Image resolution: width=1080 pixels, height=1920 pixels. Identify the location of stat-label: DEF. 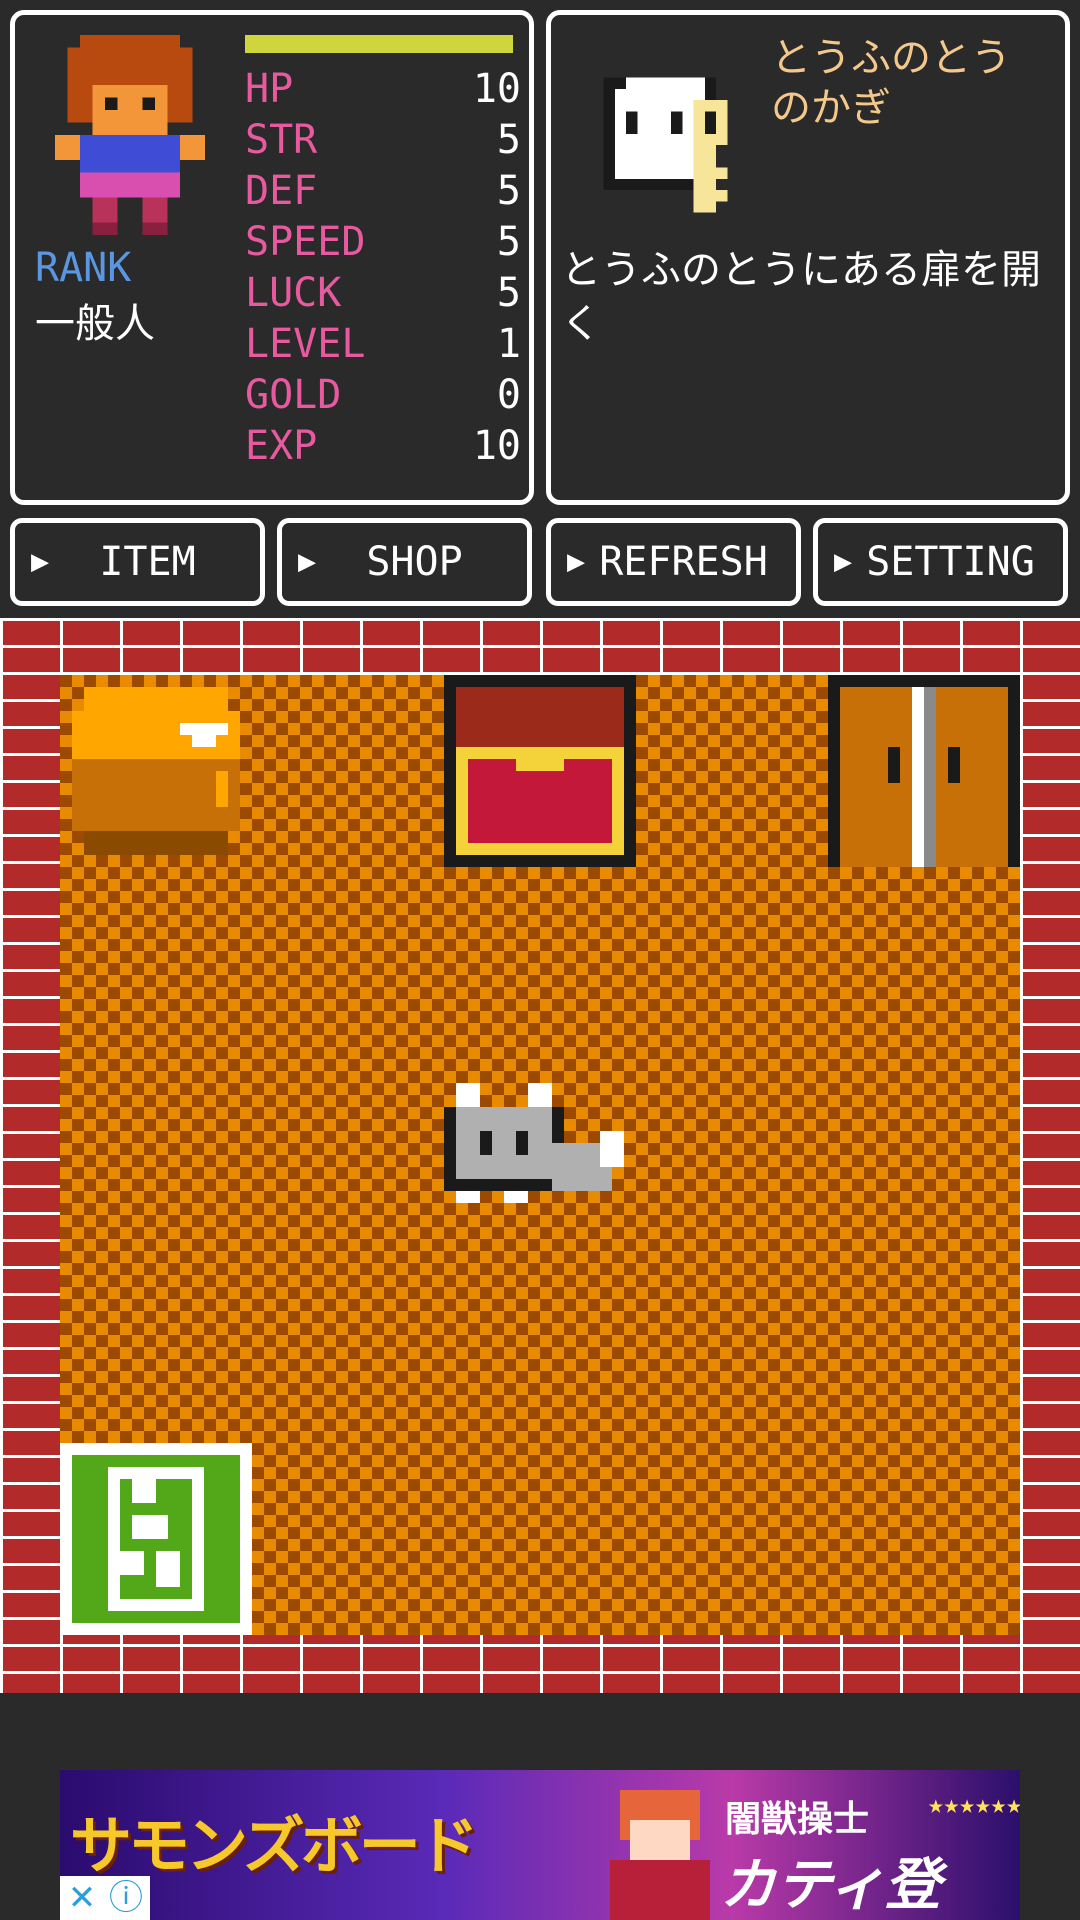
(281, 191).